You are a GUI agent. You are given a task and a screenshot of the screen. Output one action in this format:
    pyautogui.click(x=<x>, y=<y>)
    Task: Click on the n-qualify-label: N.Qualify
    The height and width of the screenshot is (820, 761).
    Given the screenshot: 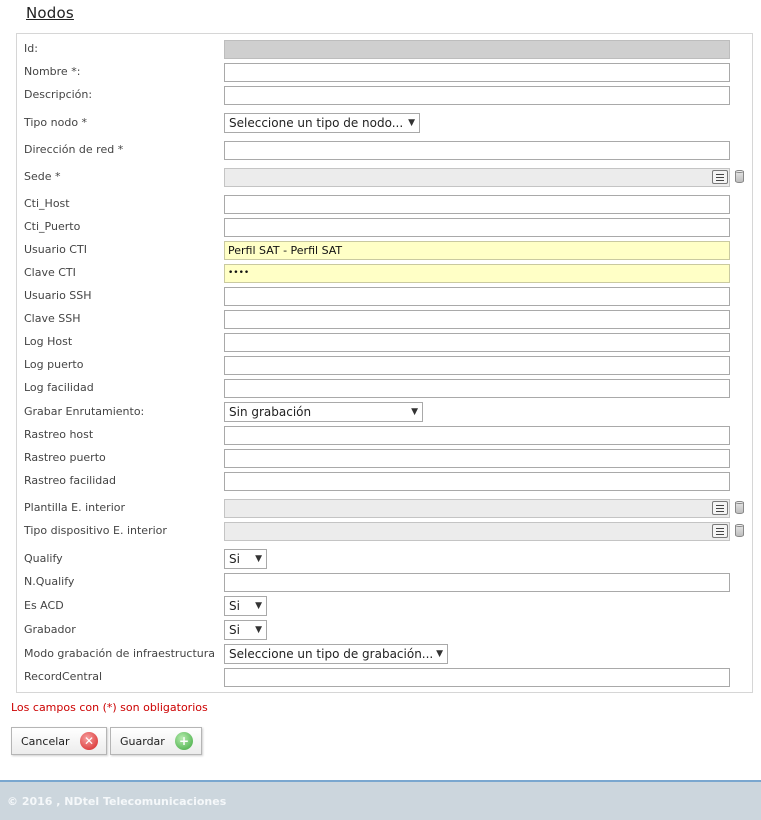 What is the action you would take?
    pyautogui.click(x=49, y=581)
    